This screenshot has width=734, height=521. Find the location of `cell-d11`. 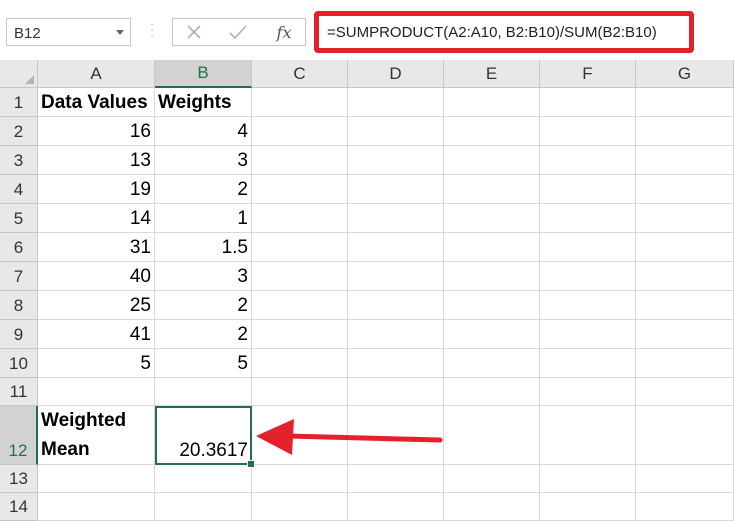

cell-d11 is located at coordinates (396, 392).